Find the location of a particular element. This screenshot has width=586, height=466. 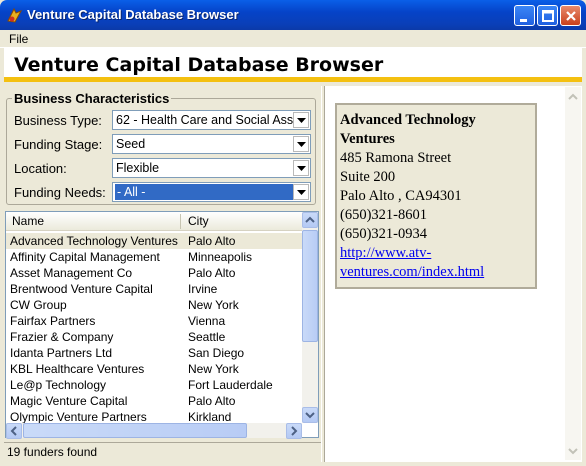

funding-needs-select: - All - is located at coordinates (211, 192).